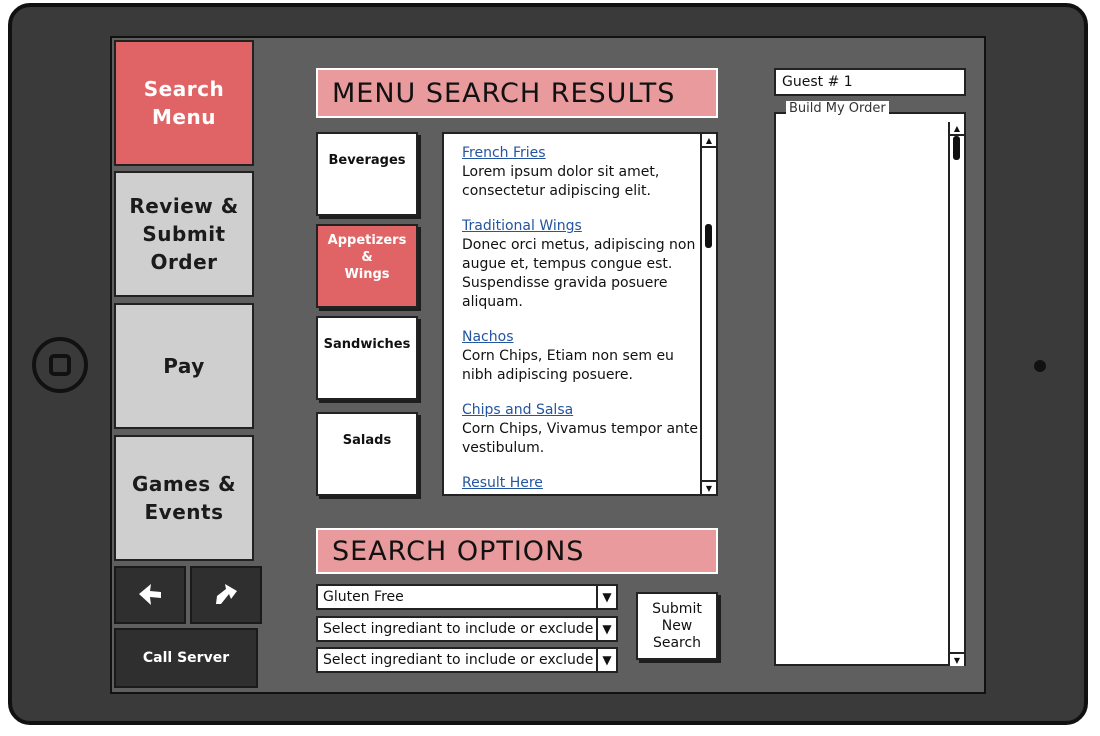 This screenshot has width=1100, height=736. I want to click on list-item: Result Here, so click(581, 483).